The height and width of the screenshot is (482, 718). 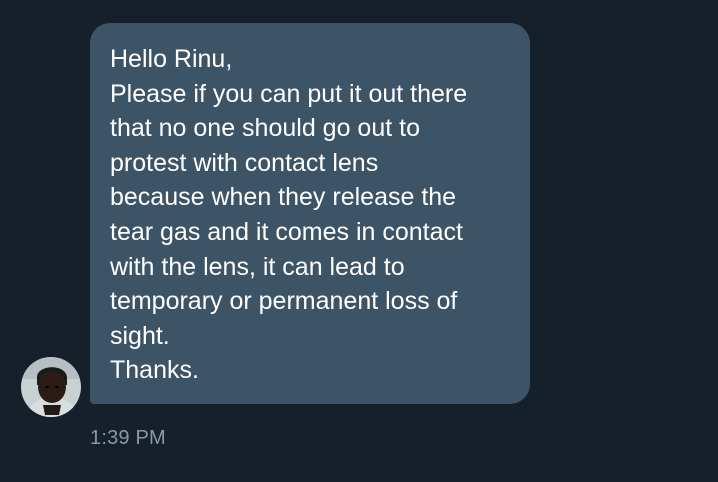 What do you see at coordinates (140, 335) in the screenshot?
I see `message-line: sight.` at bounding box center [140, 335].